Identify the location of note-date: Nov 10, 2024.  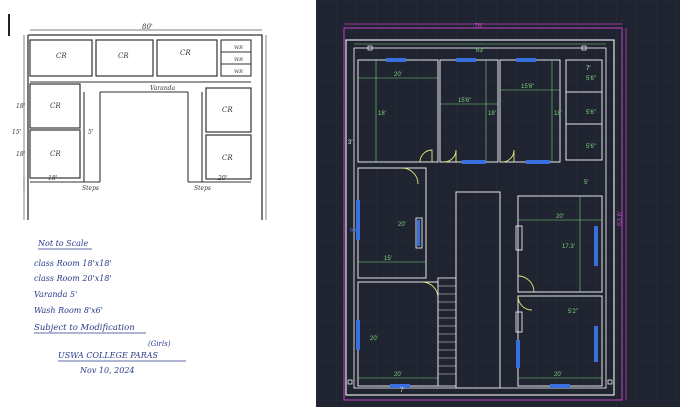
(107, 370).